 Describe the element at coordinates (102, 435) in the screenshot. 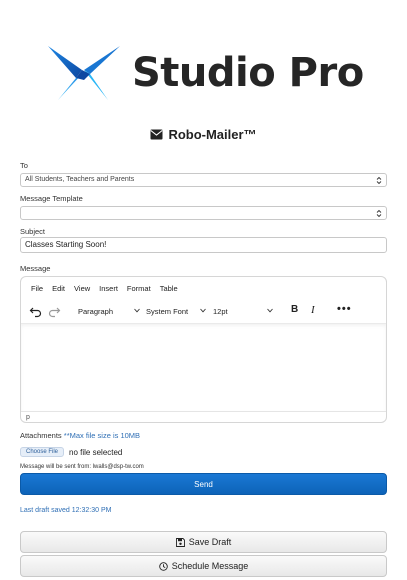

I see `max-file-size-note: **Max file size is 10MB` at that location.